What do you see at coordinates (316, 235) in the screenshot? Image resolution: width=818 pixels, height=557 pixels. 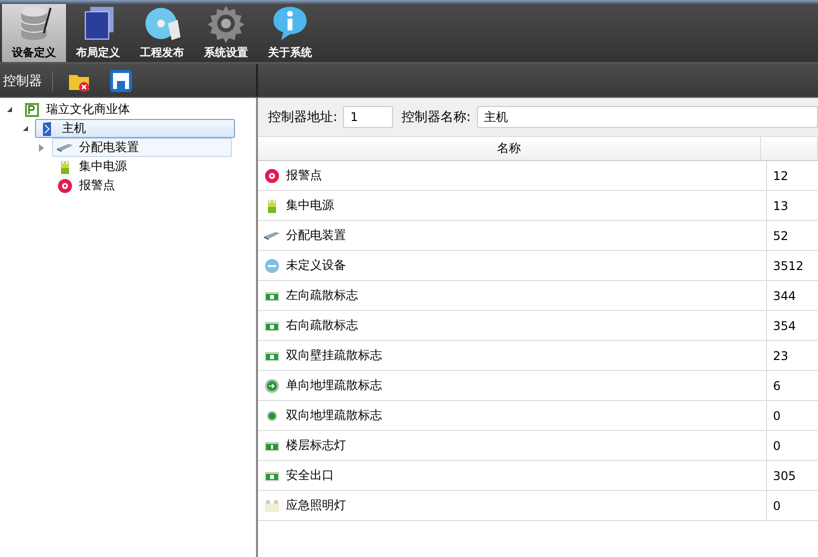 I see `table-cell: 分配电装置` at bounding box center [316, 235].